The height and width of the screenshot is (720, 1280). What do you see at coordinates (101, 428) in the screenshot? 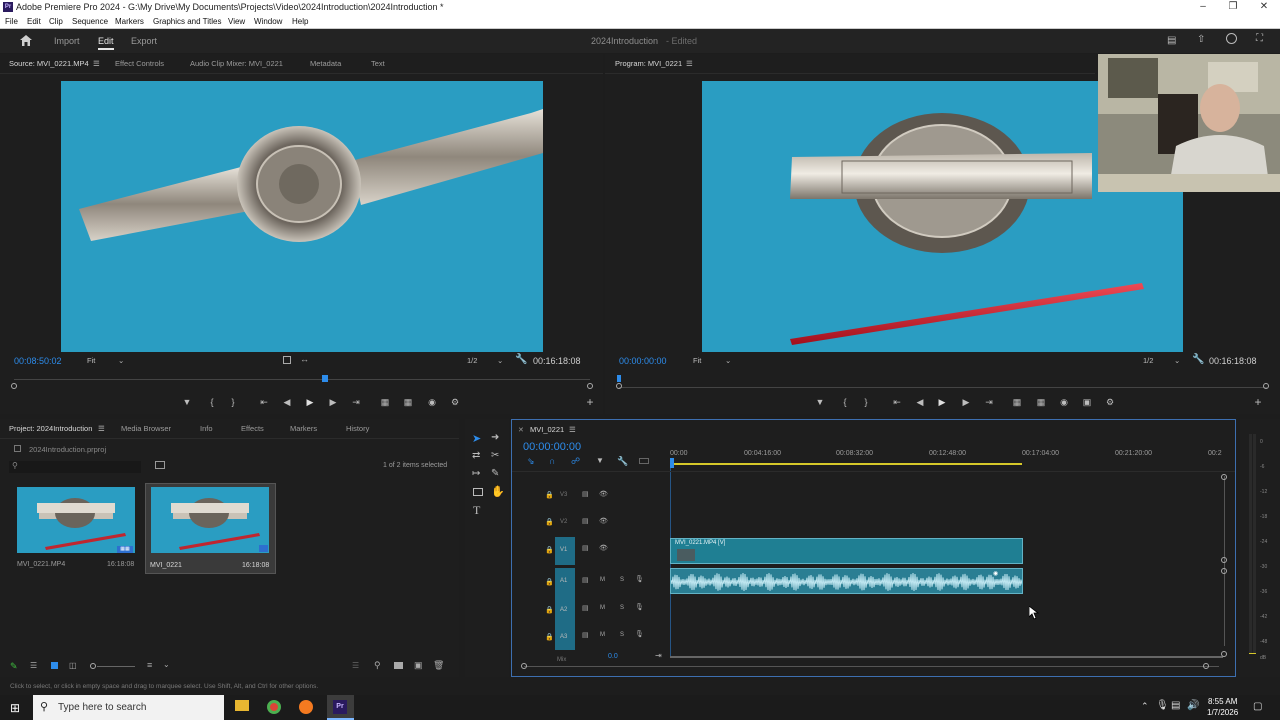
I see `project-panel-menu-icon: ☰` at bounding box center [101, 428].